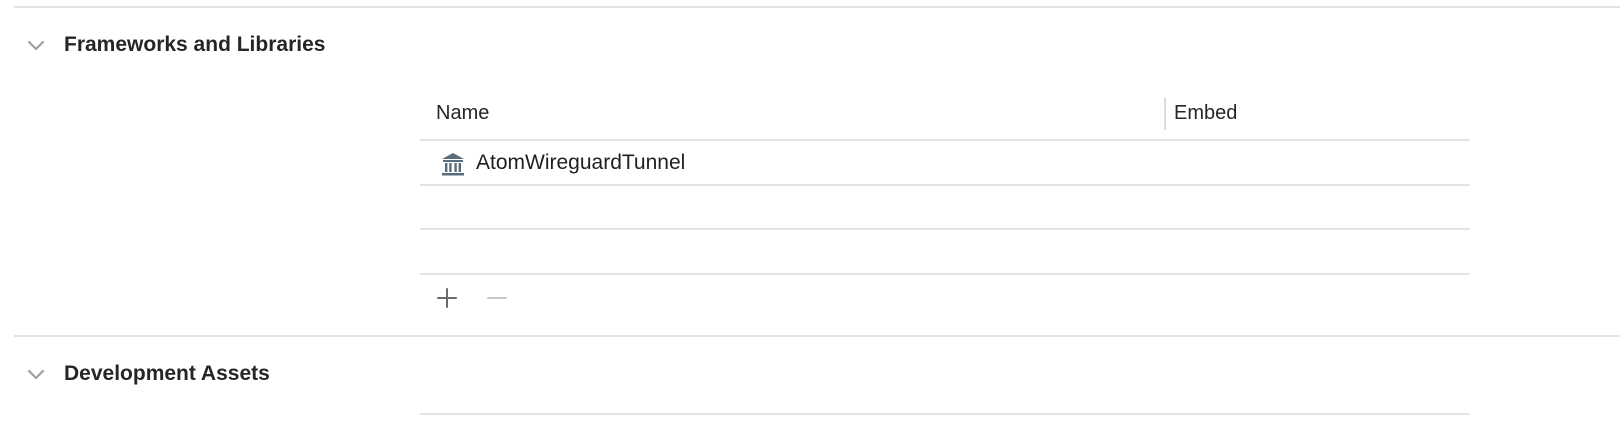 The height and width of the screenshot is (424, 1620). Describe the element at coordinates (581, 162) in the screenshot. I see `framework-name: AtomWireguardTunnel` at that location.